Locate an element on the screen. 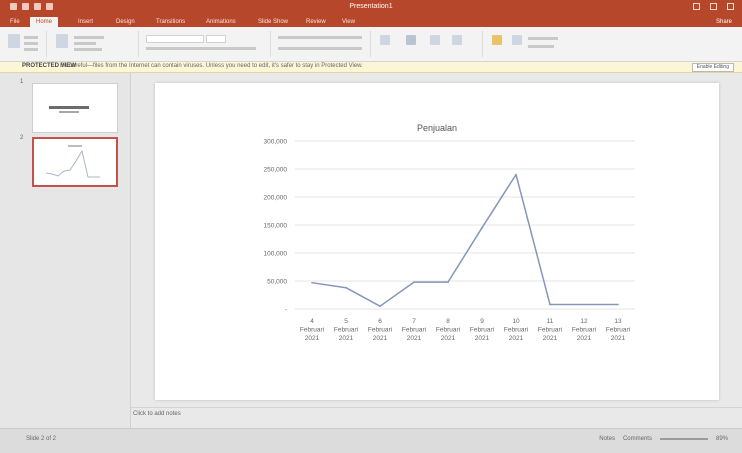  status-right-controls: Notes Comments 89% is located at coordinates (663, 439).